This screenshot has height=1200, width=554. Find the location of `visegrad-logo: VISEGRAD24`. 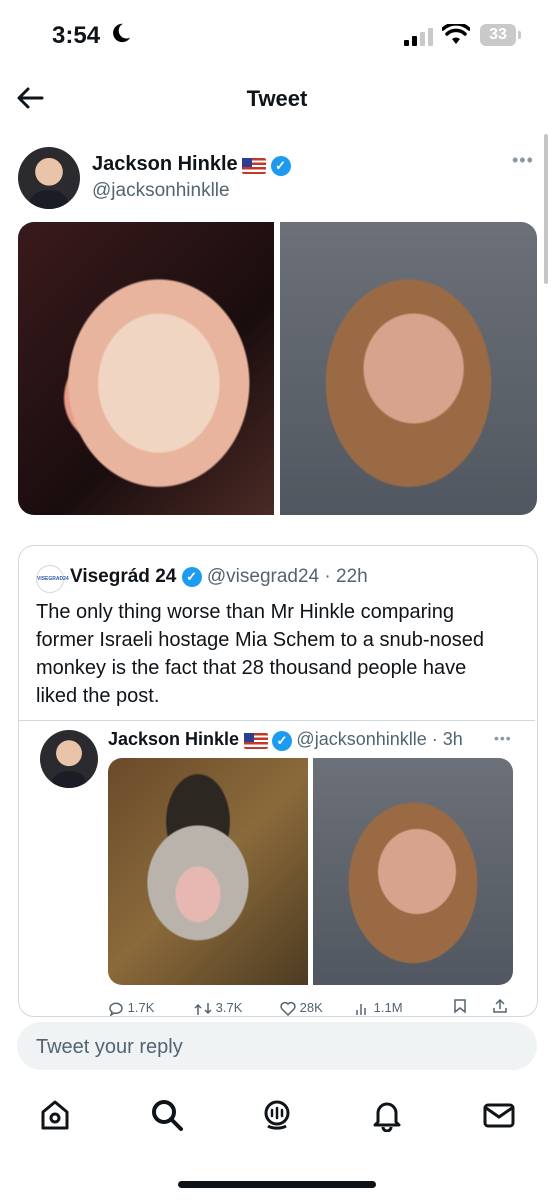

visegrad-logo: VISEGRAD24 is located at coordinates (52, 579).